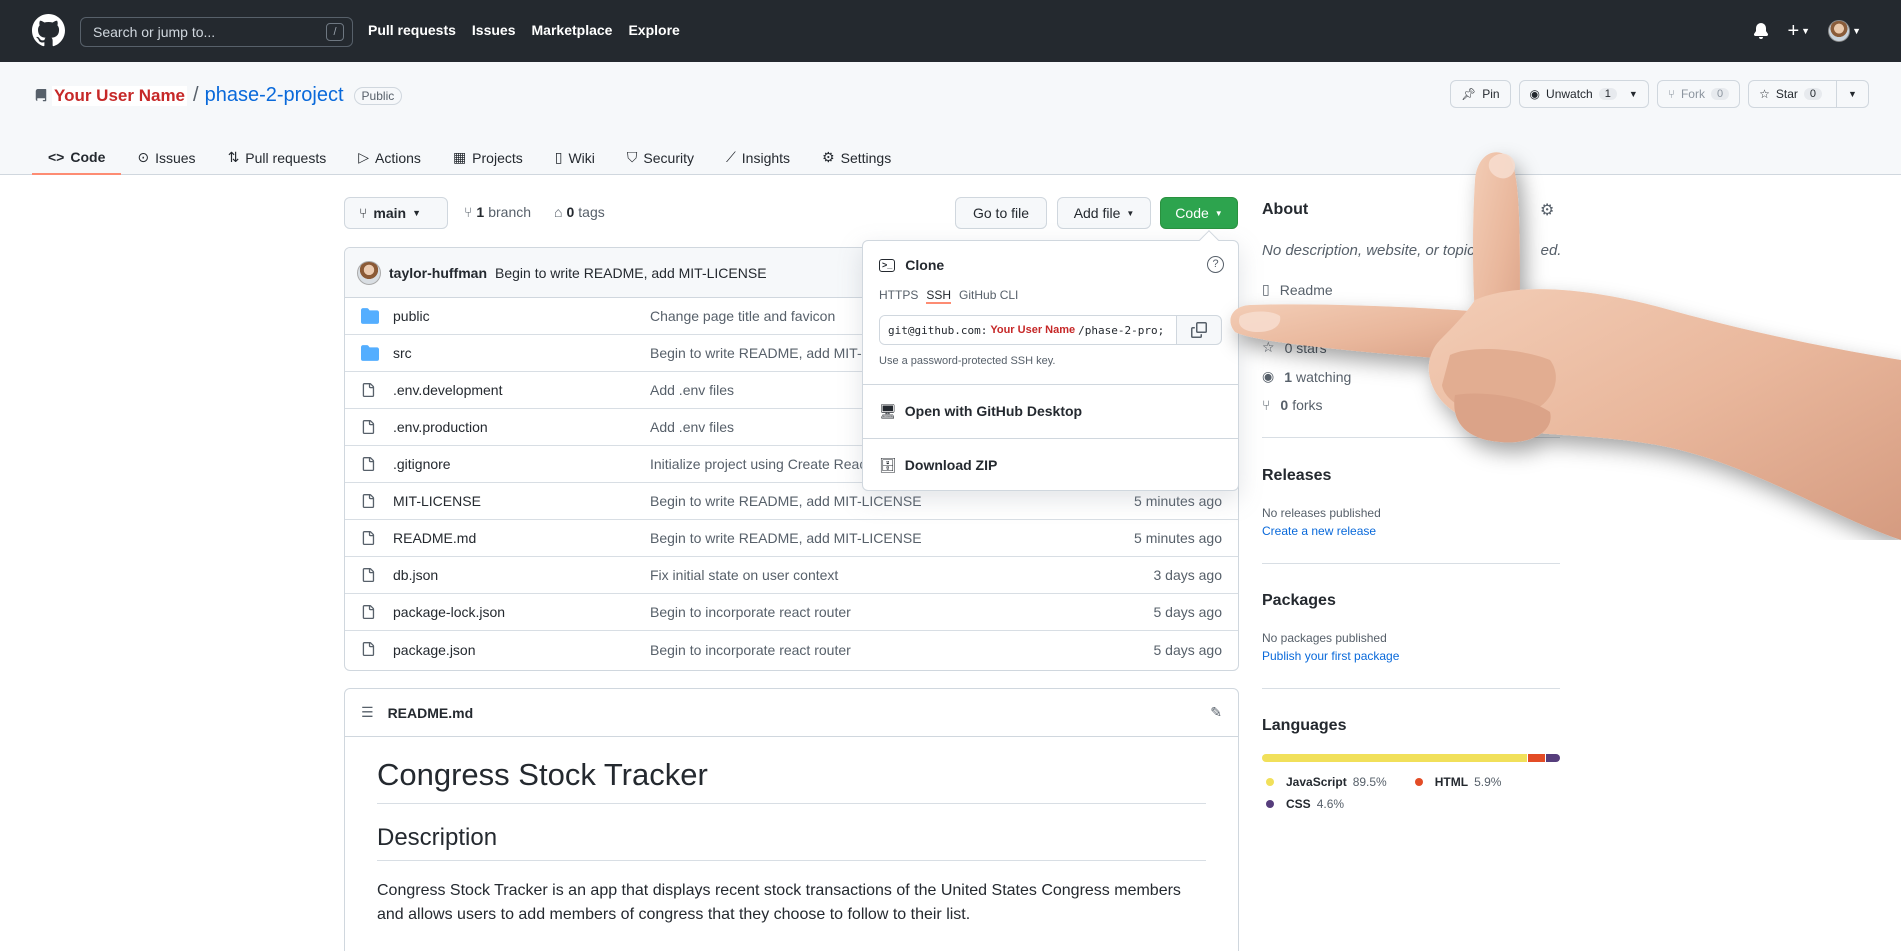  What do you see at coordinates (558, 157) in the screenshot?
I see `book-icon: ▯` at bounding box center [558, 157].